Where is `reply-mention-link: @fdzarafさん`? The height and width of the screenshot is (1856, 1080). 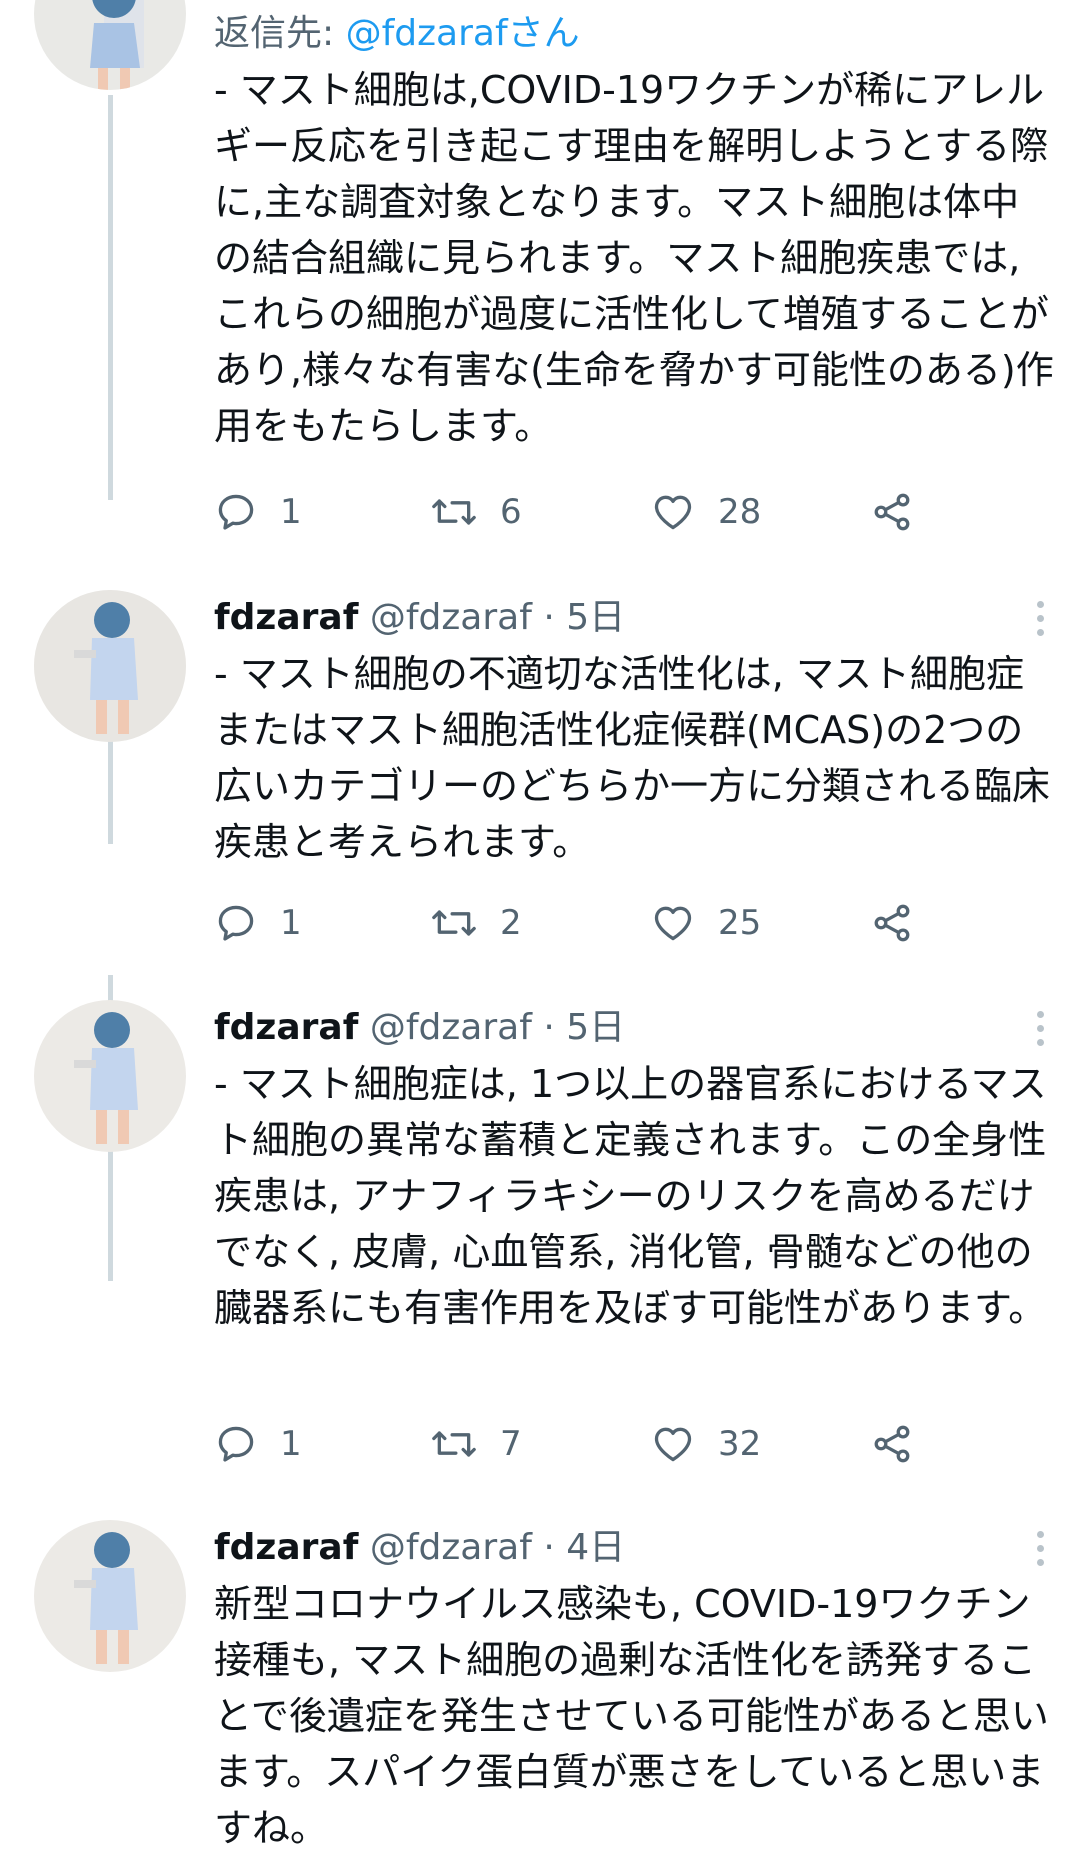
reply-mention-link: @fdzarafさん is located at coordinates (463, 33).